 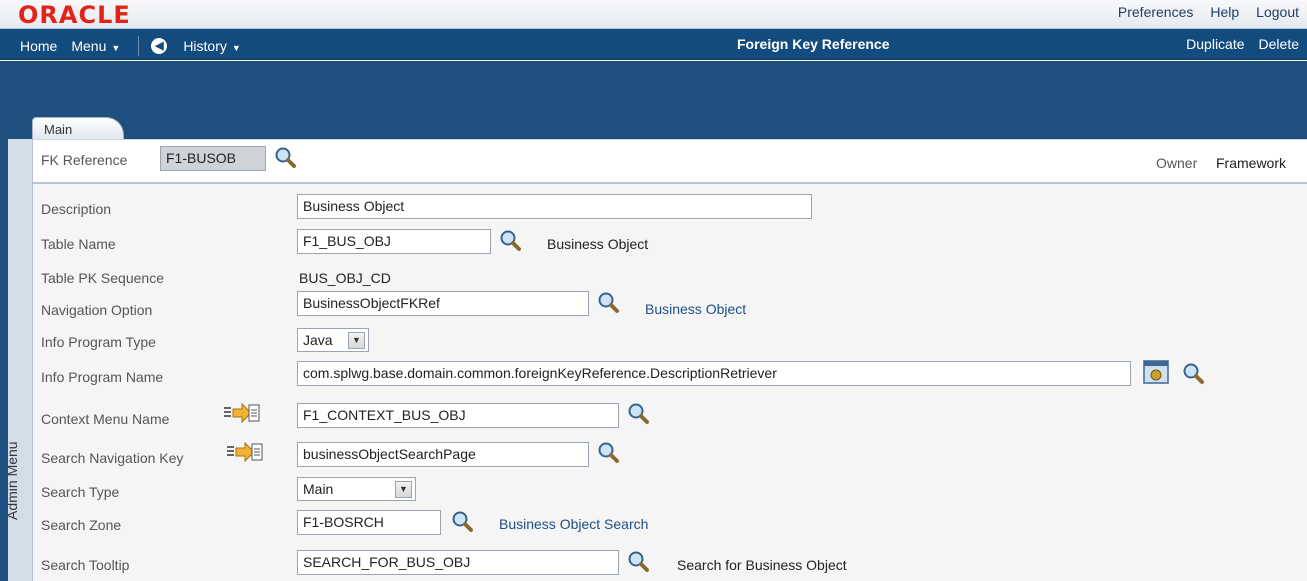 What do you see at coordinates (58, 129) in the screenshot?
I see `tab-main-label: Main` at bounding box center [58, 129].